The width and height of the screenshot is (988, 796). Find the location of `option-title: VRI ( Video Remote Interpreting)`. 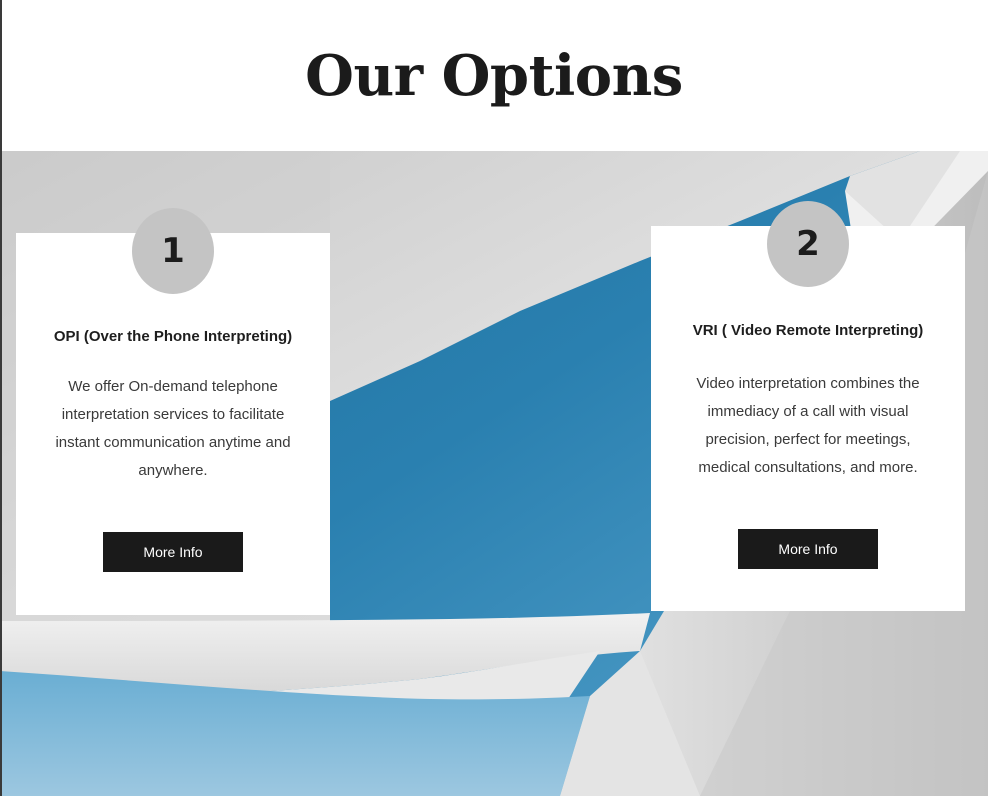

option-title: VRI ( Video Remote Interpreting) is located at coordinates (808, 330).